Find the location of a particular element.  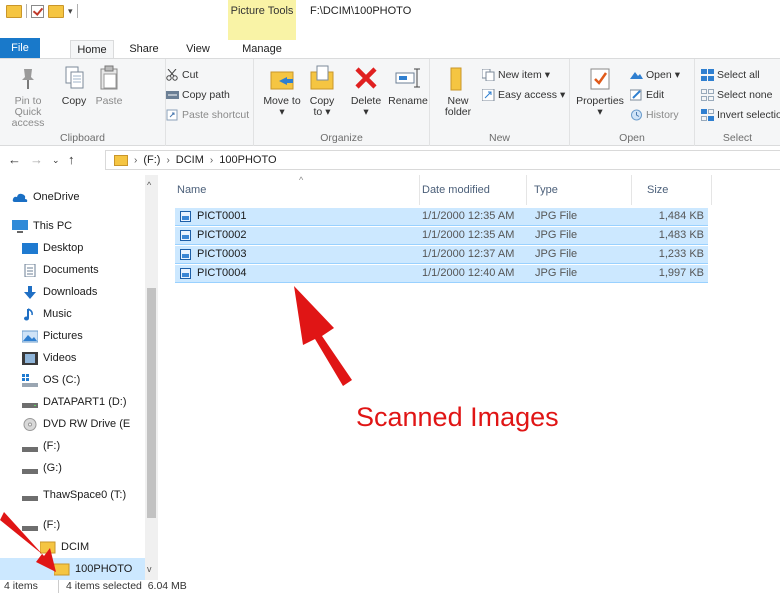

open-label: Open is located at coordinates (659, 75).